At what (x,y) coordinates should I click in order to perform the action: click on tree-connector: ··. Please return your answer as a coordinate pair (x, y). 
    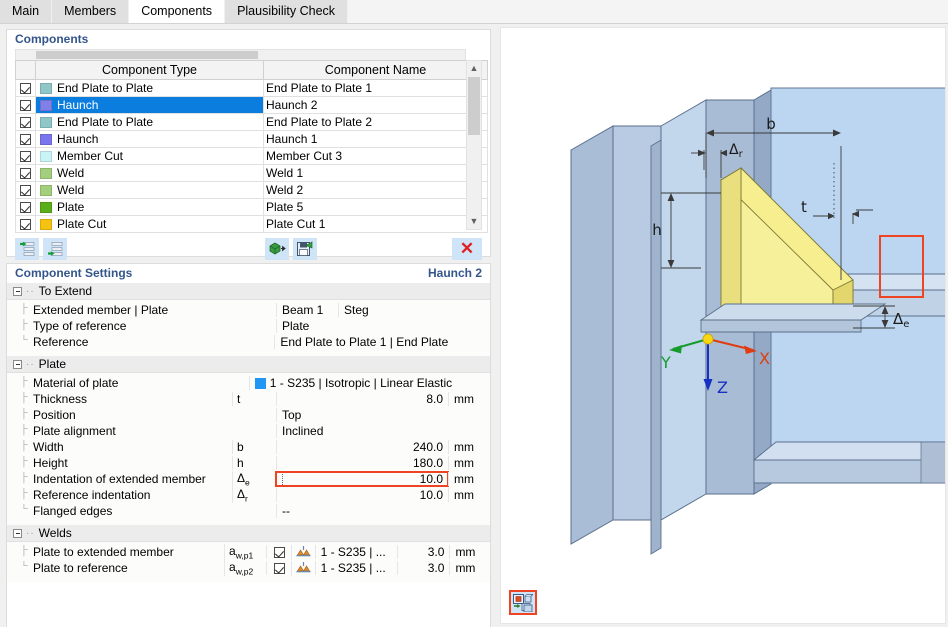
    Looking at the image, I should click on (30, 291).